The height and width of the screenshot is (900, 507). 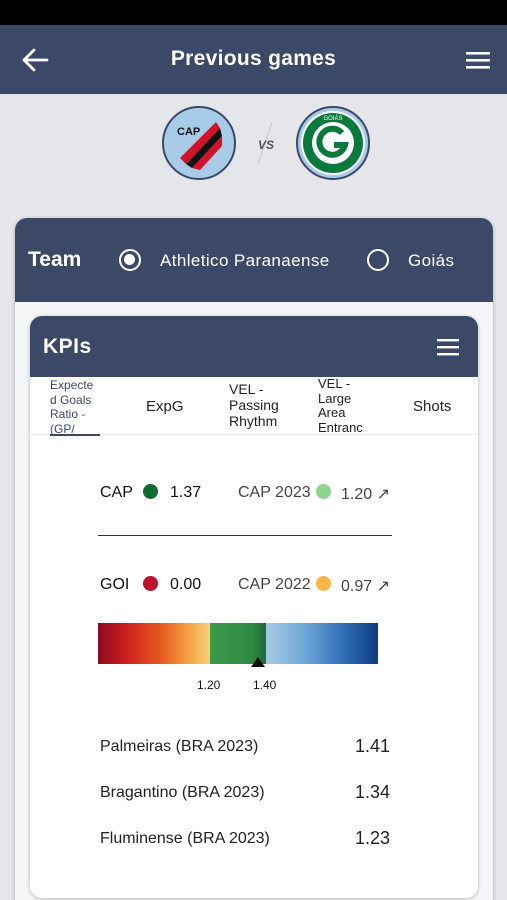 I want to click on team-label: Team, so click(x=55, y=259).